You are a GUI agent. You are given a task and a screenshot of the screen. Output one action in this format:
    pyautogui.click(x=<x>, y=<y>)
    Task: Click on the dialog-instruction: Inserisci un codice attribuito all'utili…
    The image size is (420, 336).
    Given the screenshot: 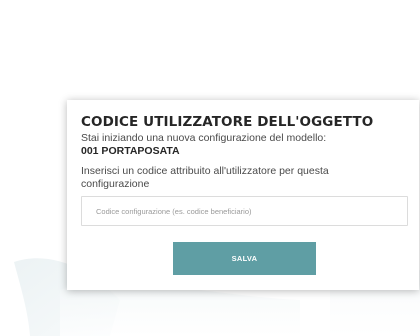 What is the action you would take?
    pyautogui.click(x=205, y=177)
    